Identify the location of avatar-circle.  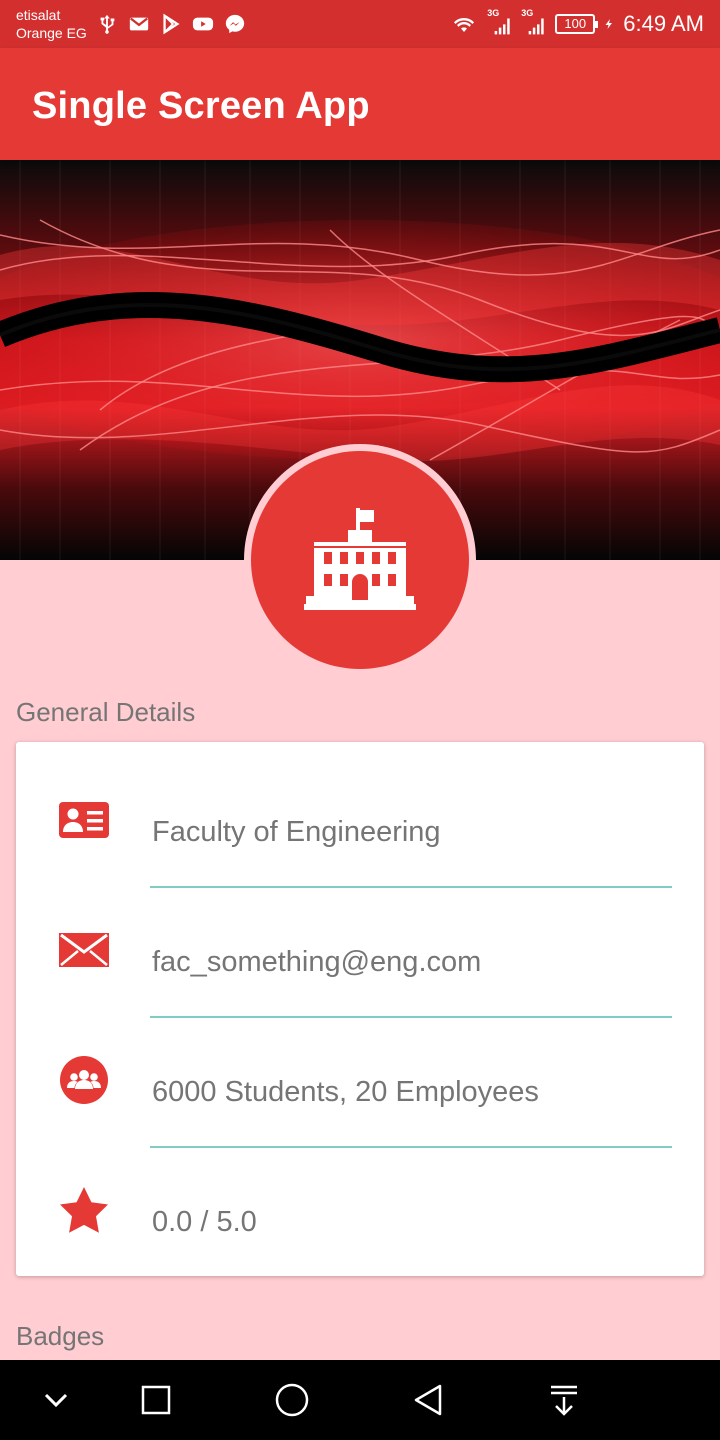
(360, 560).